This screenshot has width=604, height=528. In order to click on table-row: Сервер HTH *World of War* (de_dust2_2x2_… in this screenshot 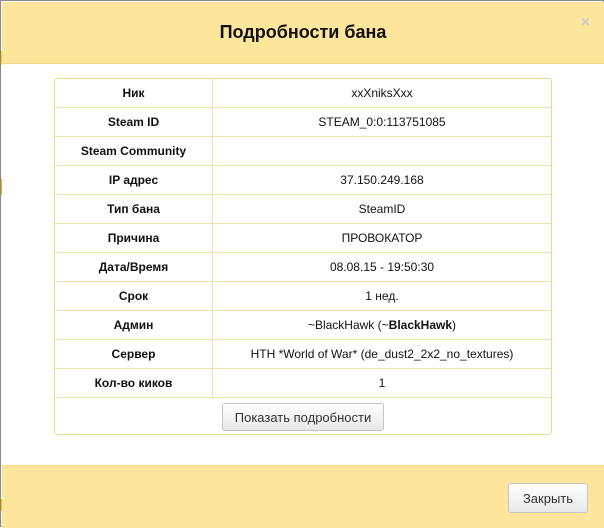, I will do `click(303, 354)`.